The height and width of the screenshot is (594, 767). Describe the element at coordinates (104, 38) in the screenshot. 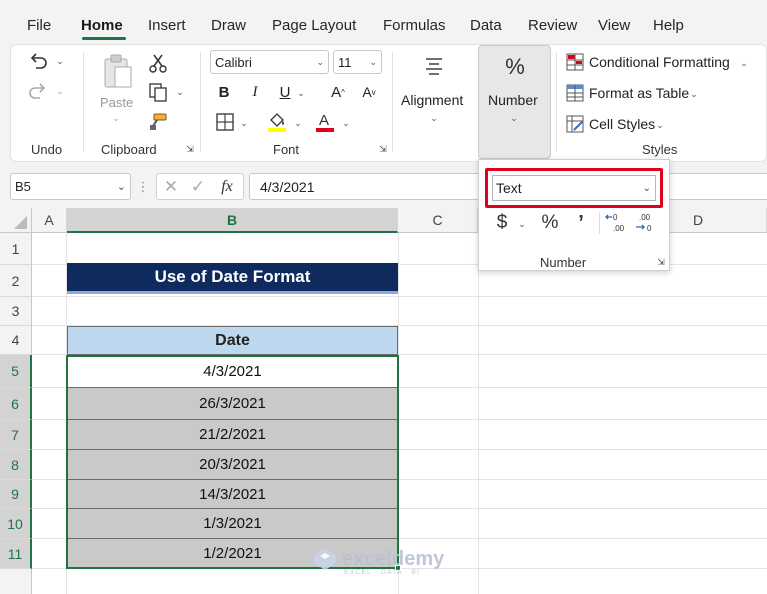

I see `active-tab-indicator` at that location.